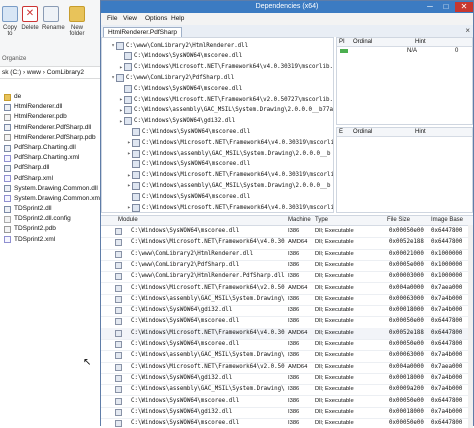 The width and height of the screenshot is (474, 428). I want to click on file-list-item: HtmlRenderer.pdb, so click(52, 117).